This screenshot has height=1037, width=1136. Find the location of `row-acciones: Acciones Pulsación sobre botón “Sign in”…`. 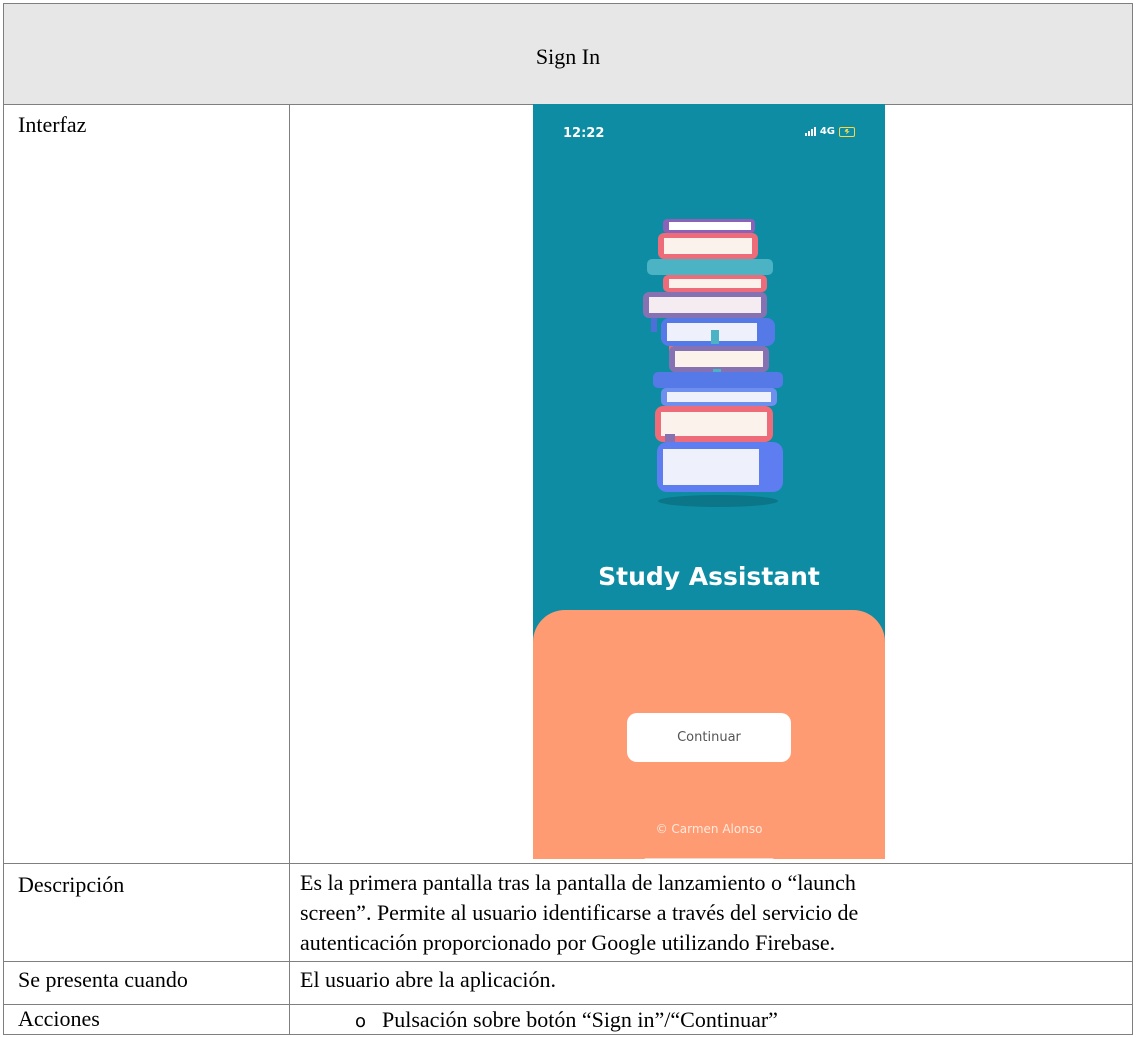

row-acciones: Acciones Pulsación sobre botón “Sign in”… is located at coordinates (568, 1020).